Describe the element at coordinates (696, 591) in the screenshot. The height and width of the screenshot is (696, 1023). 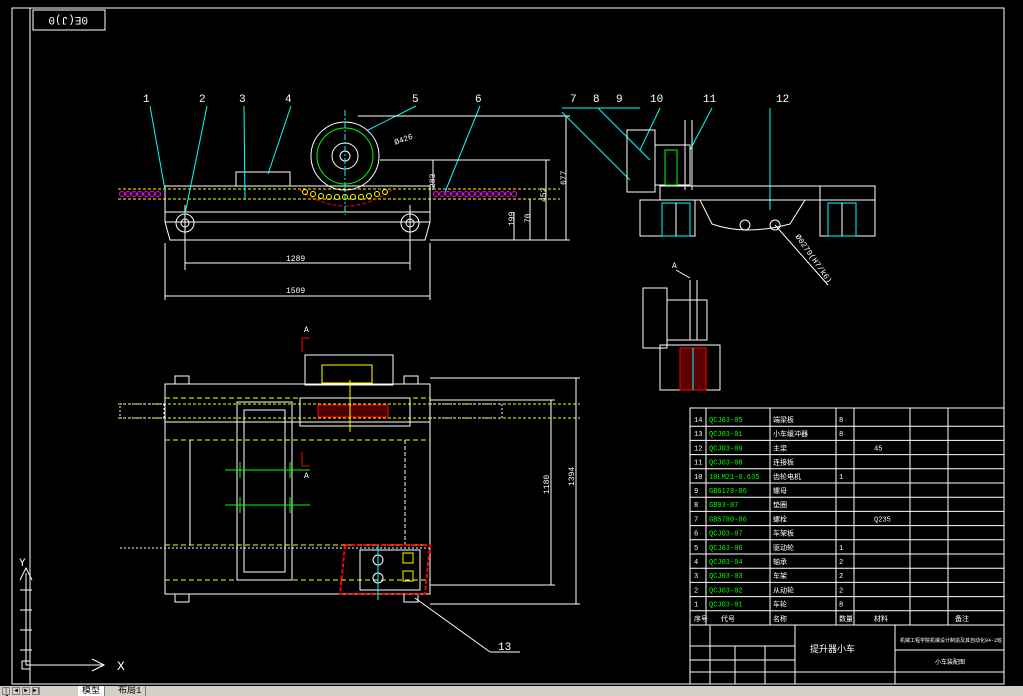
I see `bom-cell-no: 2` at that location.